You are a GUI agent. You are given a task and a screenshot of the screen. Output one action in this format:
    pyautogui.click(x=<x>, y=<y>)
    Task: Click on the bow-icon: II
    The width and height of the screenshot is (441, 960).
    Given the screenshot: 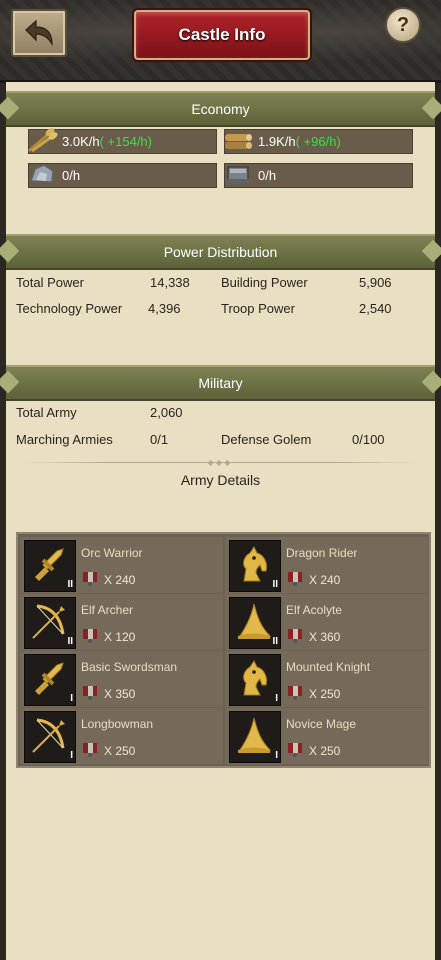 What is the action you would take?
    pyautogui.click(x=50, y=623)
    